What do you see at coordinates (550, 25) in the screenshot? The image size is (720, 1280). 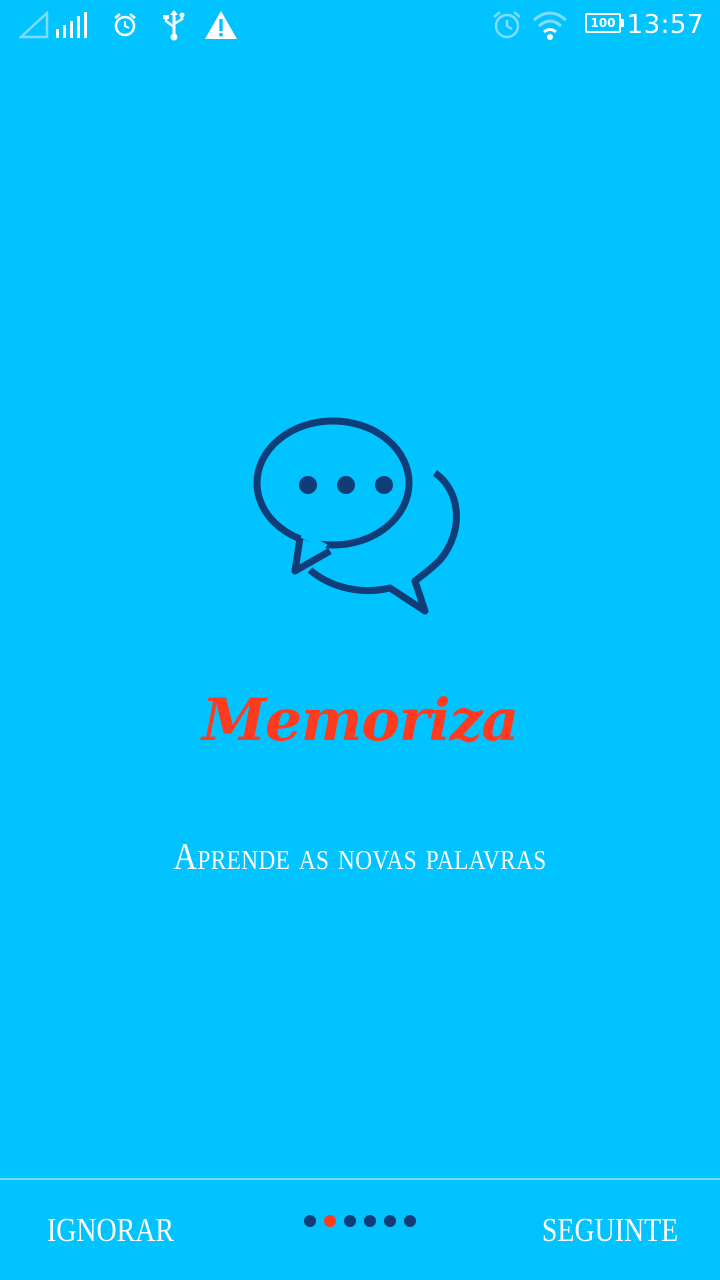 I see `wifi-icon` at bounding box center [550, 25].